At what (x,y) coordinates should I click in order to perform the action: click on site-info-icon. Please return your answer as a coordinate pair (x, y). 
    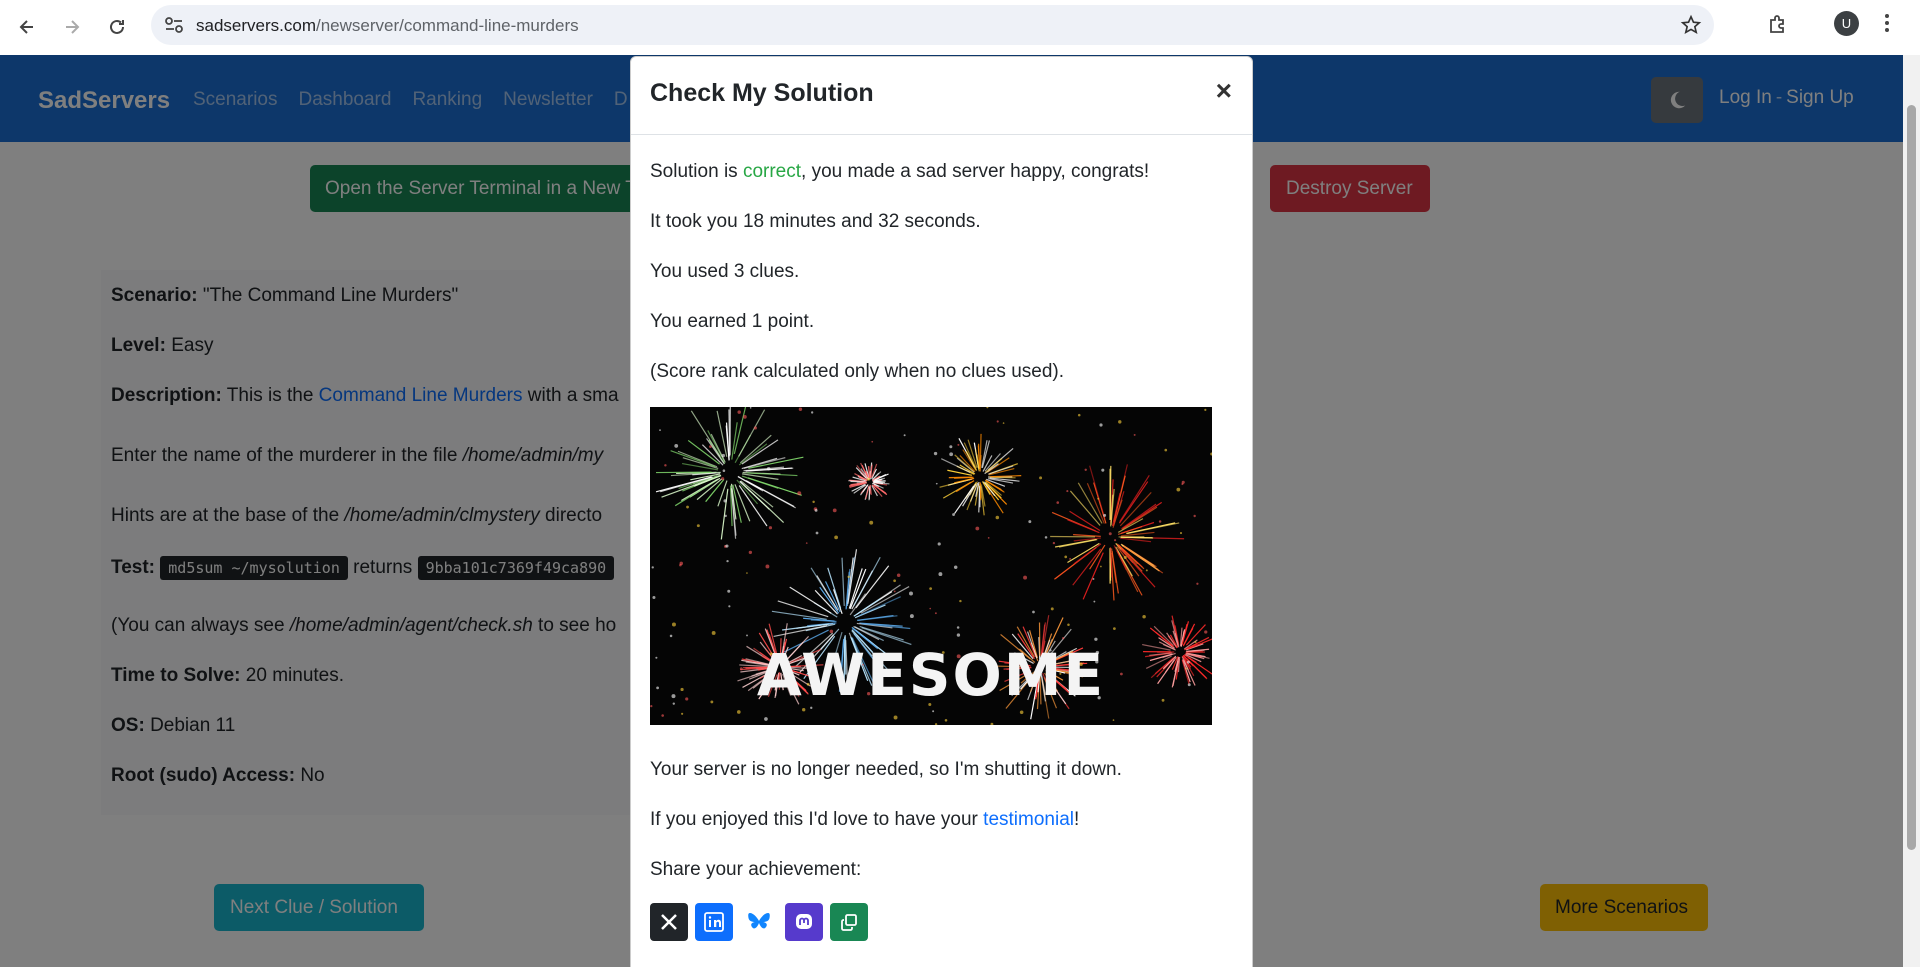
    Looking at the image, I should click on (174, 27).